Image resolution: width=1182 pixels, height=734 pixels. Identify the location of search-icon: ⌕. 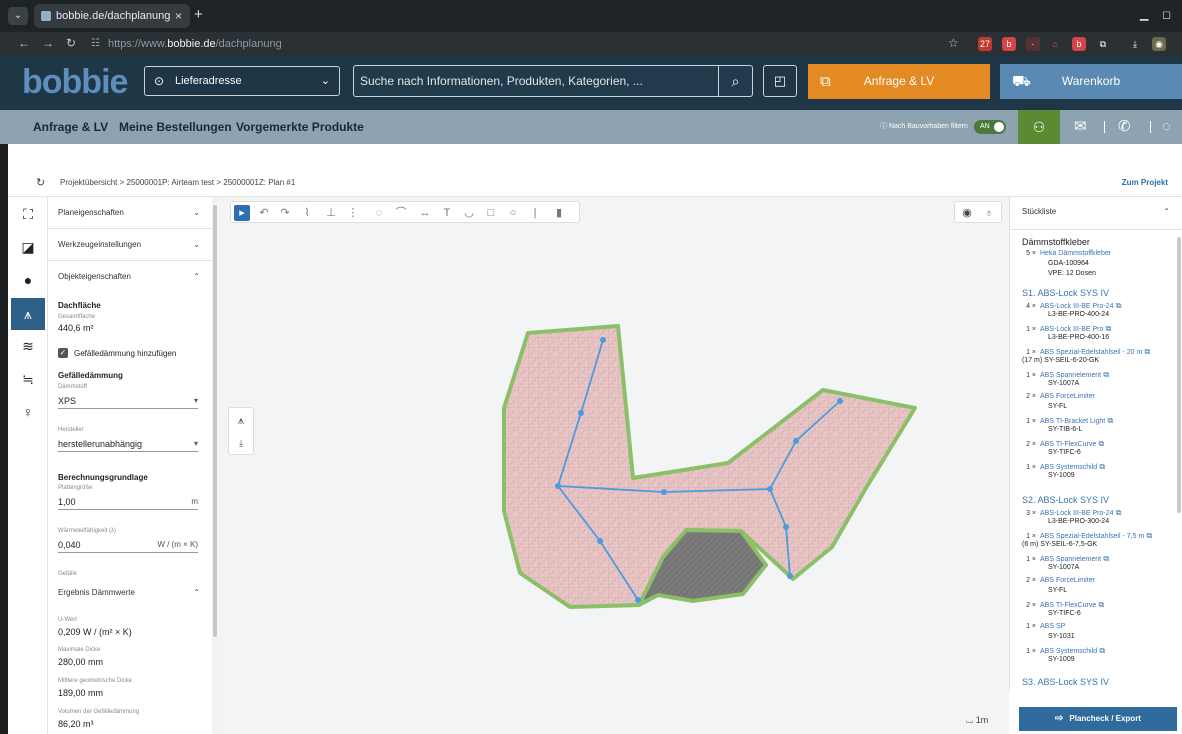
(735, 81).